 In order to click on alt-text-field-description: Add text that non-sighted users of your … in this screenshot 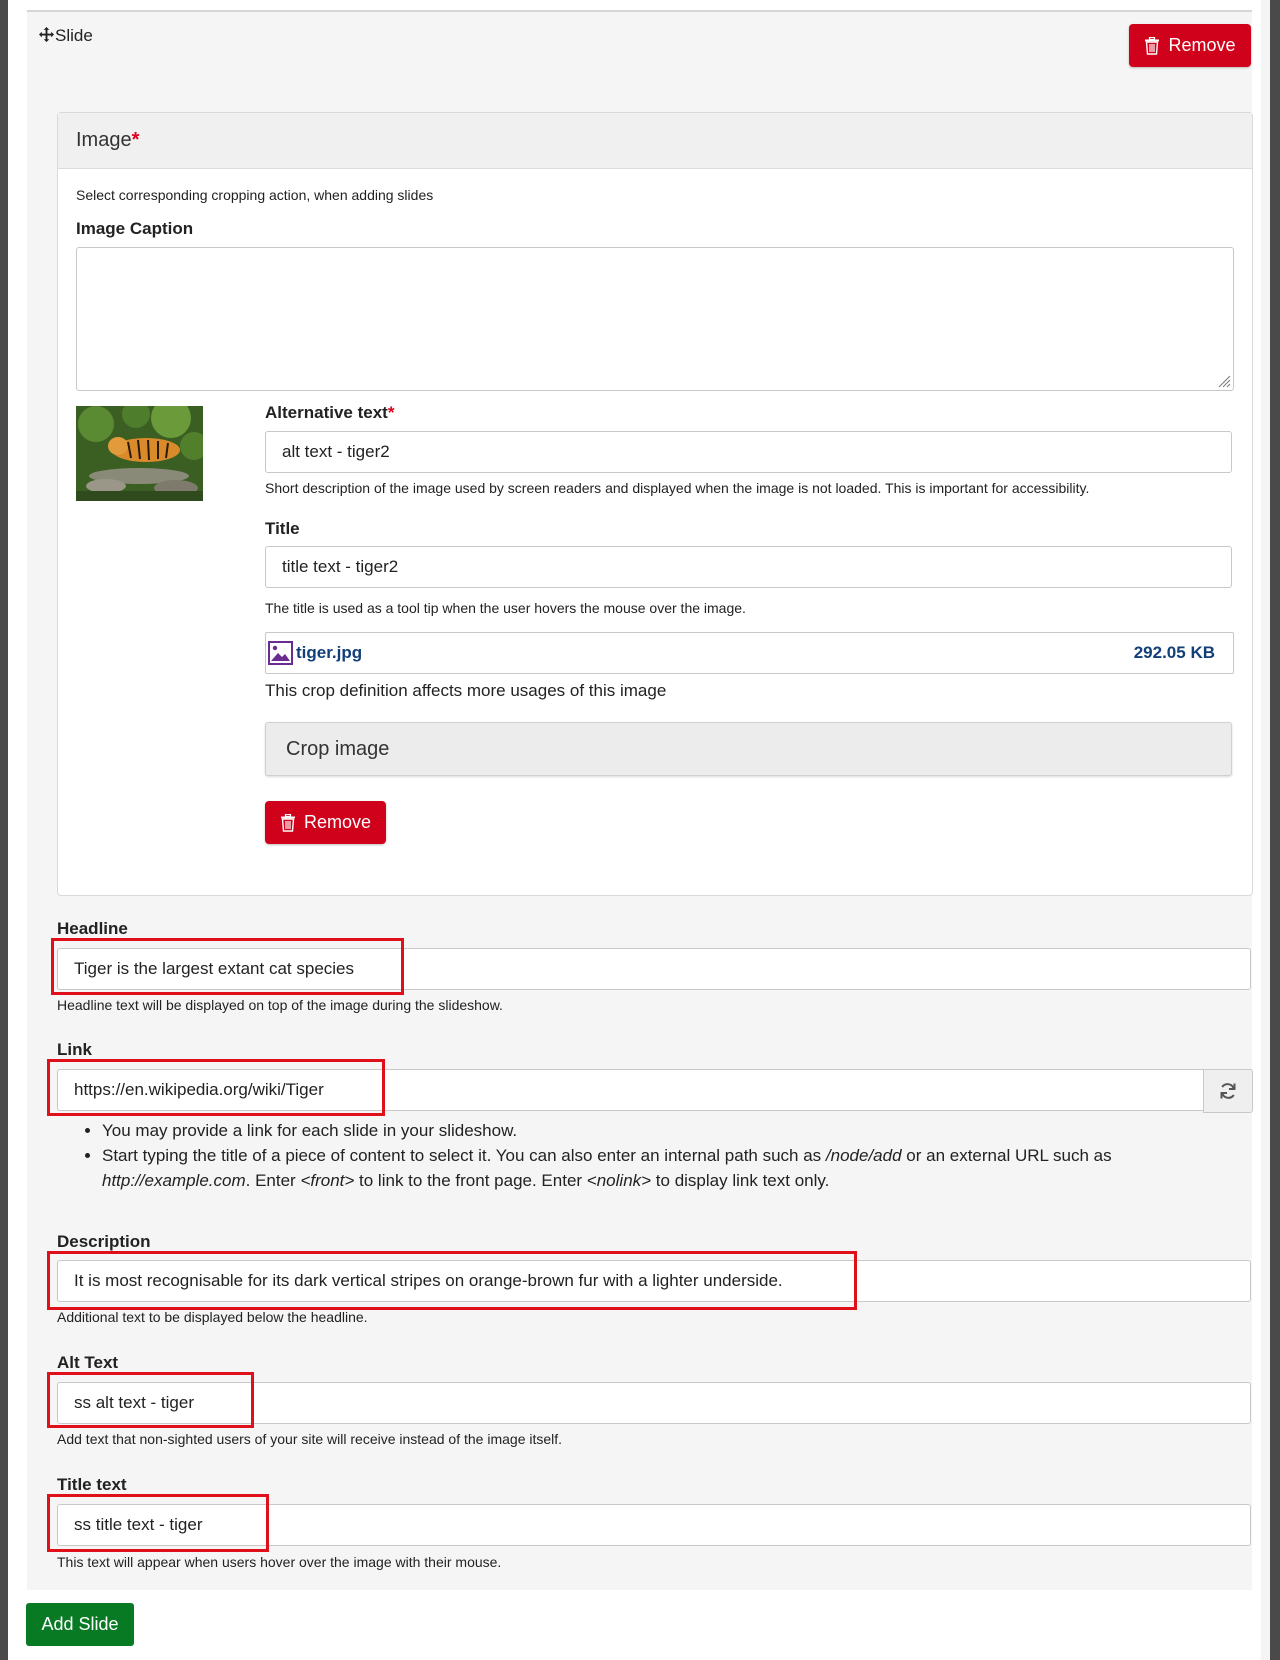, I will do `click(310, 1439)`.